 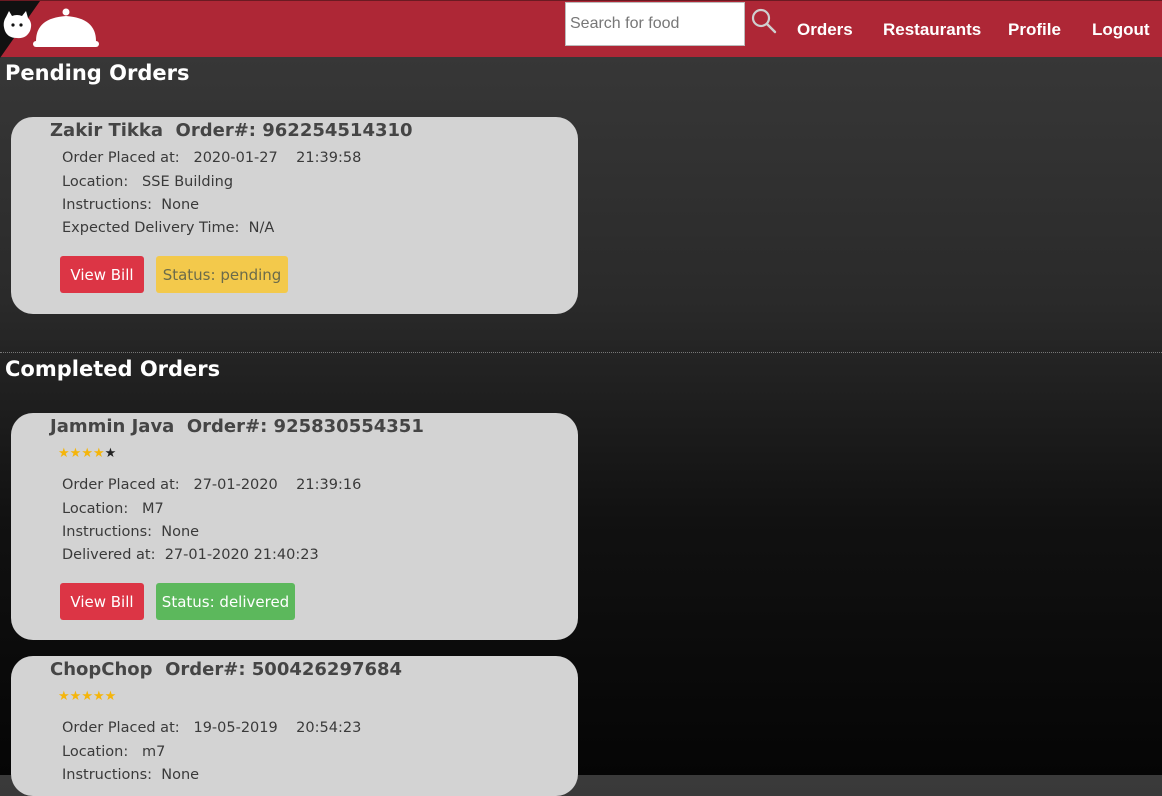 I want to click on order-title: ChopChop Order#: 500426297684, so click(x=226, y=669).